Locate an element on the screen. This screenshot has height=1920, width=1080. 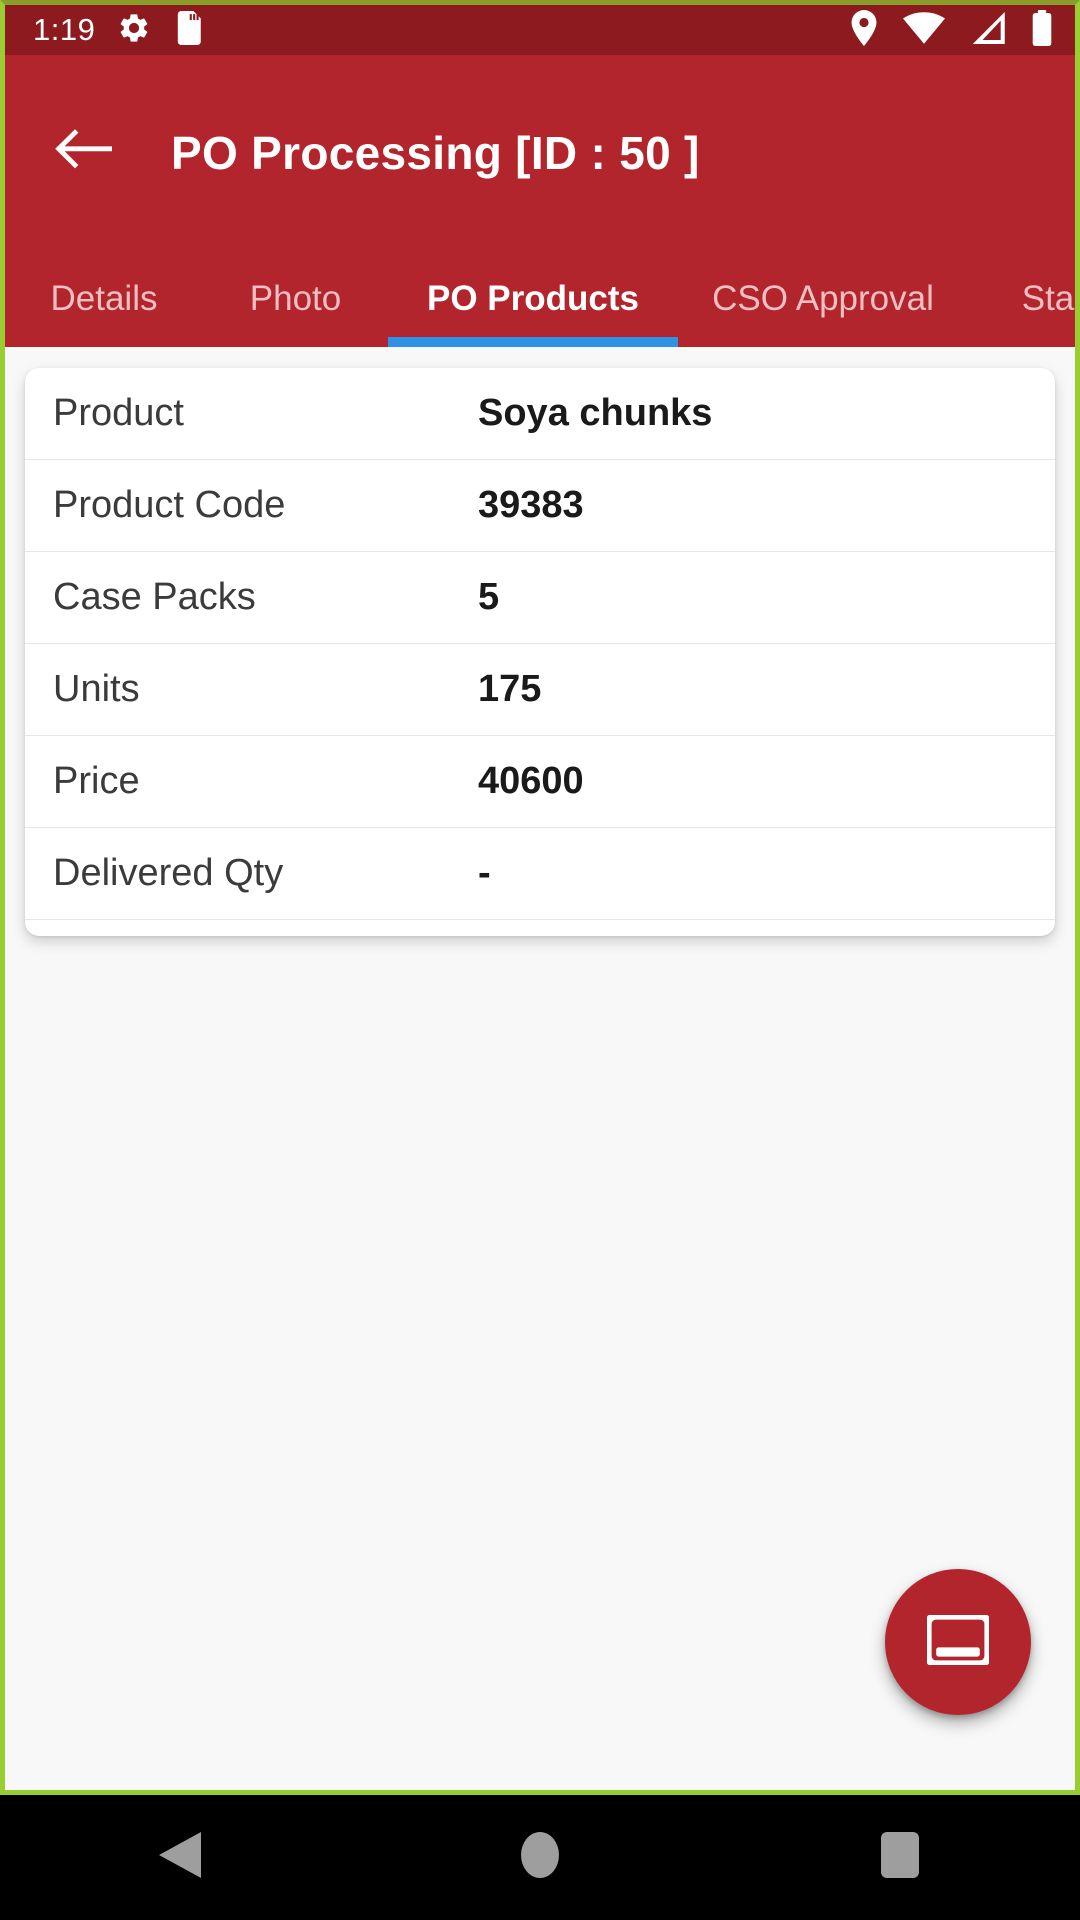
table-row: Units 175 is located at coordinates (540, 690).